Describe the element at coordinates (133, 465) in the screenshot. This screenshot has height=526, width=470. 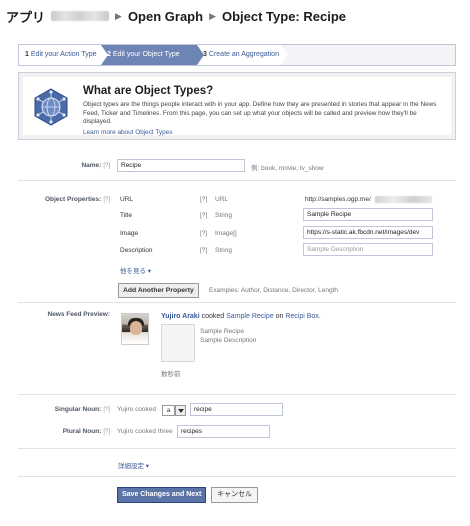
I see `advanced-settings-link: 詳細設定 ▾` at that location.